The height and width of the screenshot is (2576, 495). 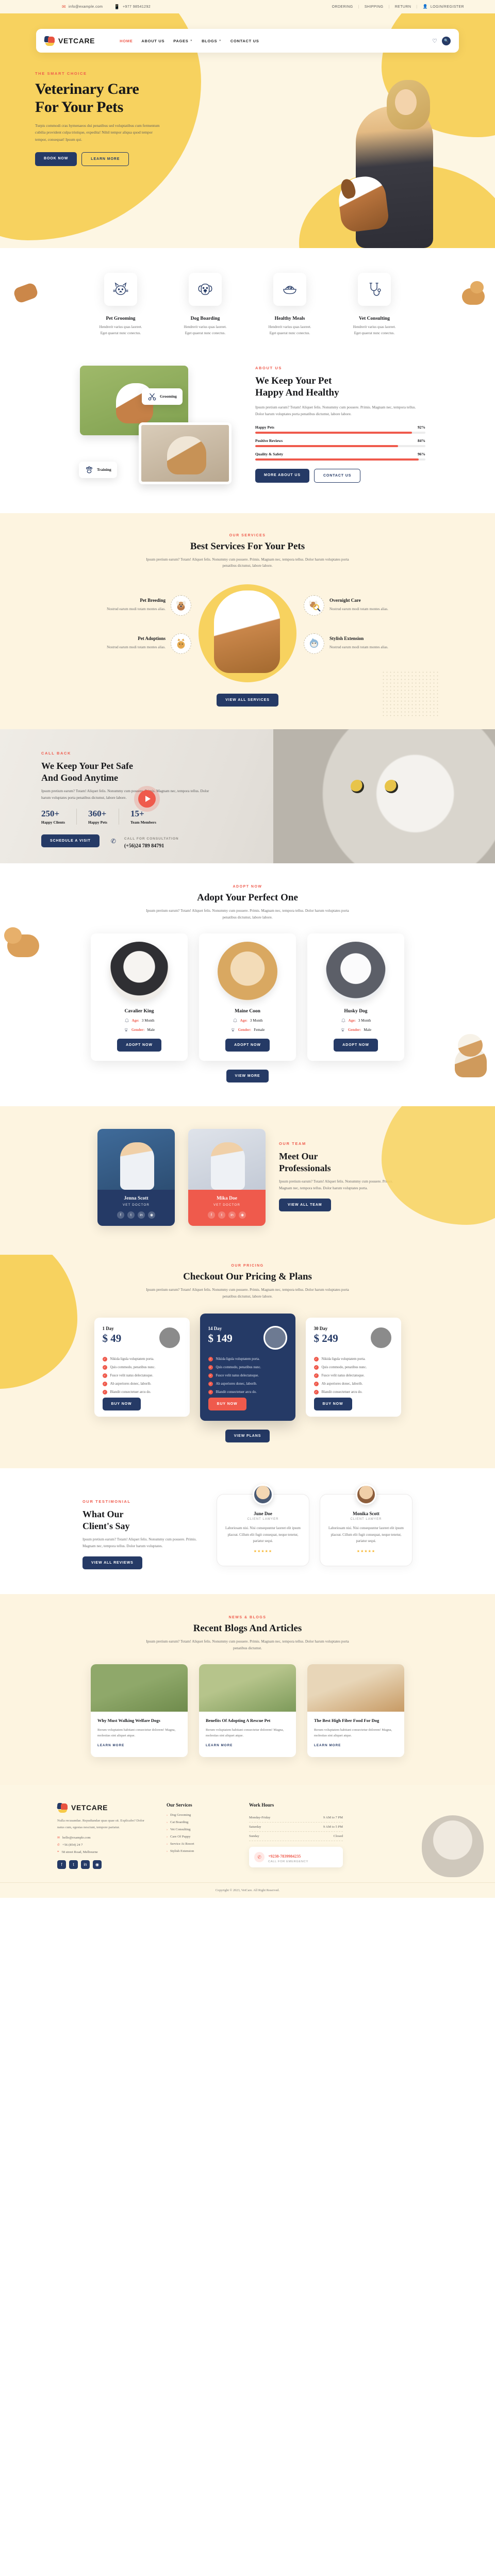 I want to click on book-now-button: BOOK NOW, so click(x=56, y=159).